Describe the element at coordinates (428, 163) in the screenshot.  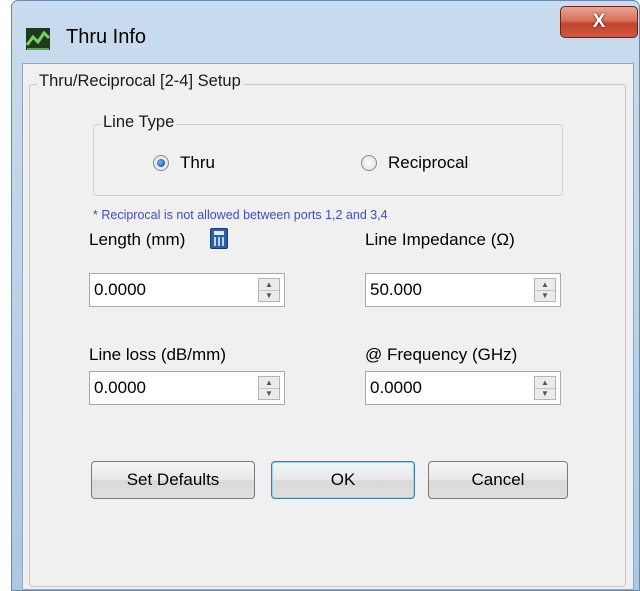
I see `reciprocal-radio-label: Reciprocal` at that location.